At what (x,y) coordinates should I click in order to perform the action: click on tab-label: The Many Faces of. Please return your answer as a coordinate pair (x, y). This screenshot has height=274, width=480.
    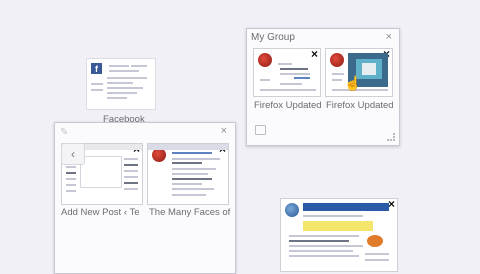
    Looking at the image, I should click on (190, 212).